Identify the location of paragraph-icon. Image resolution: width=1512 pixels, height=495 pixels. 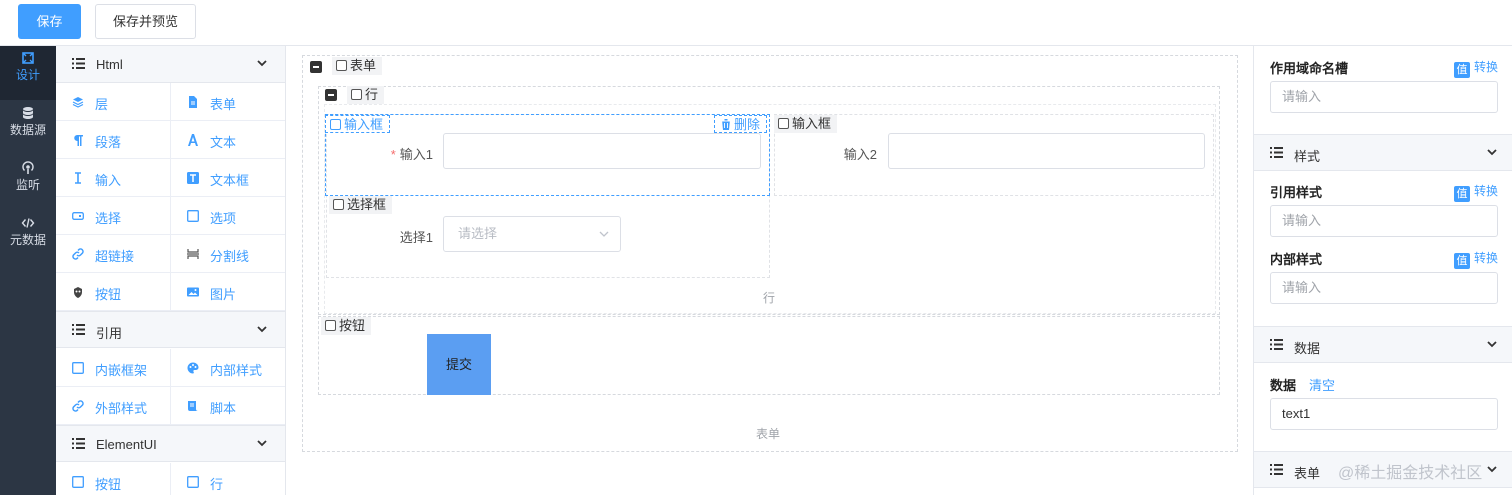
(78, 140).